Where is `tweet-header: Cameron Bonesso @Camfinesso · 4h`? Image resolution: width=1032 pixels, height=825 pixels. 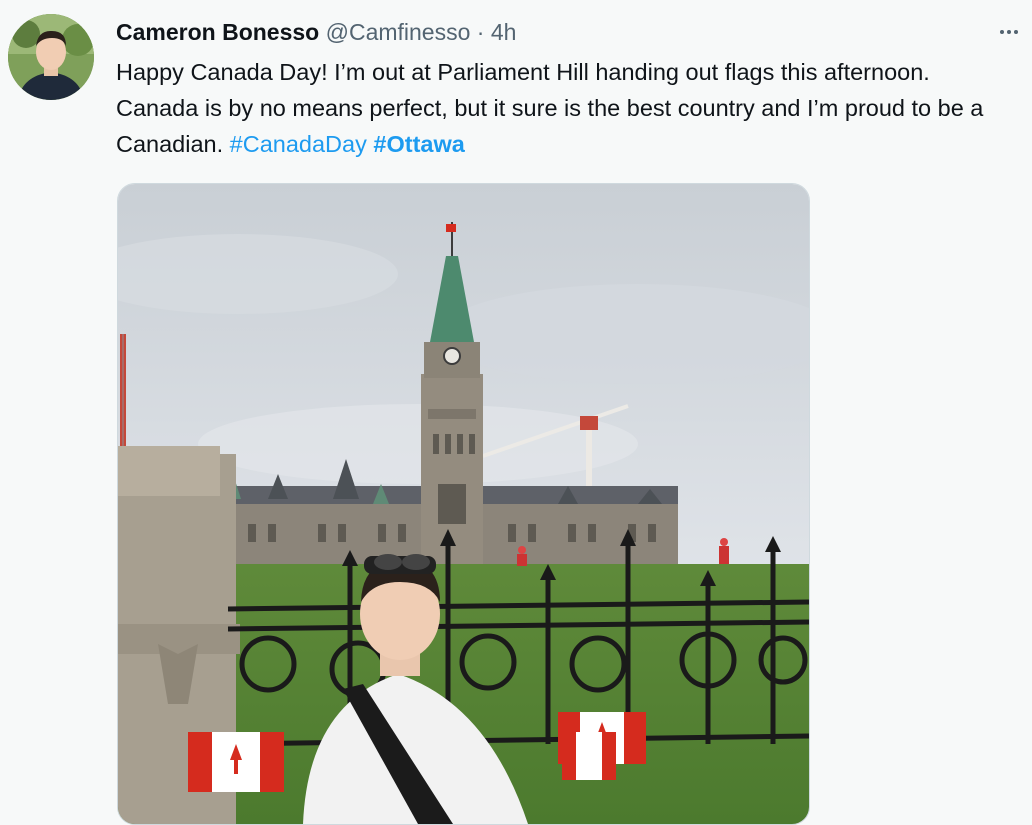 tweet-header: Cameron Bonesso @Camfinesso · 4h is located at coordinates (316, 32).